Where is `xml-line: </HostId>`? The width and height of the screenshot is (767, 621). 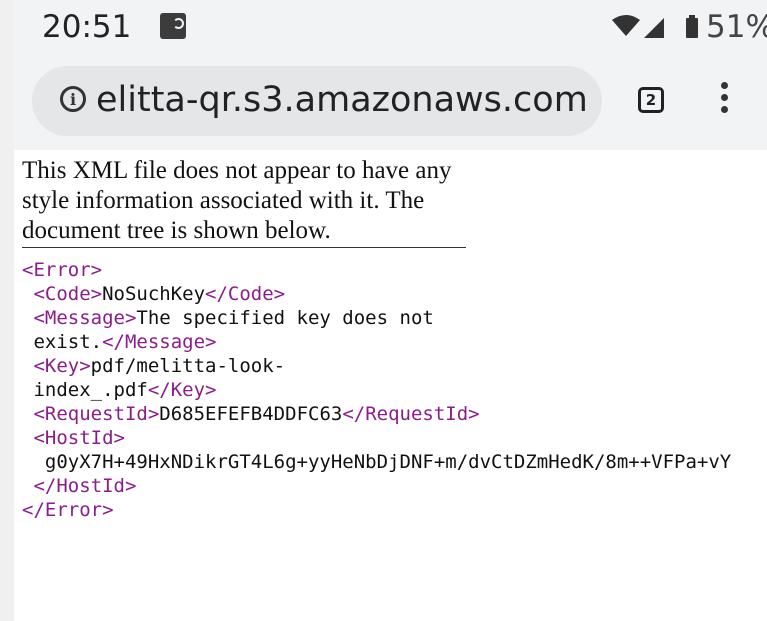
xml-line: </HostId> is located at coordinates (394, 486).